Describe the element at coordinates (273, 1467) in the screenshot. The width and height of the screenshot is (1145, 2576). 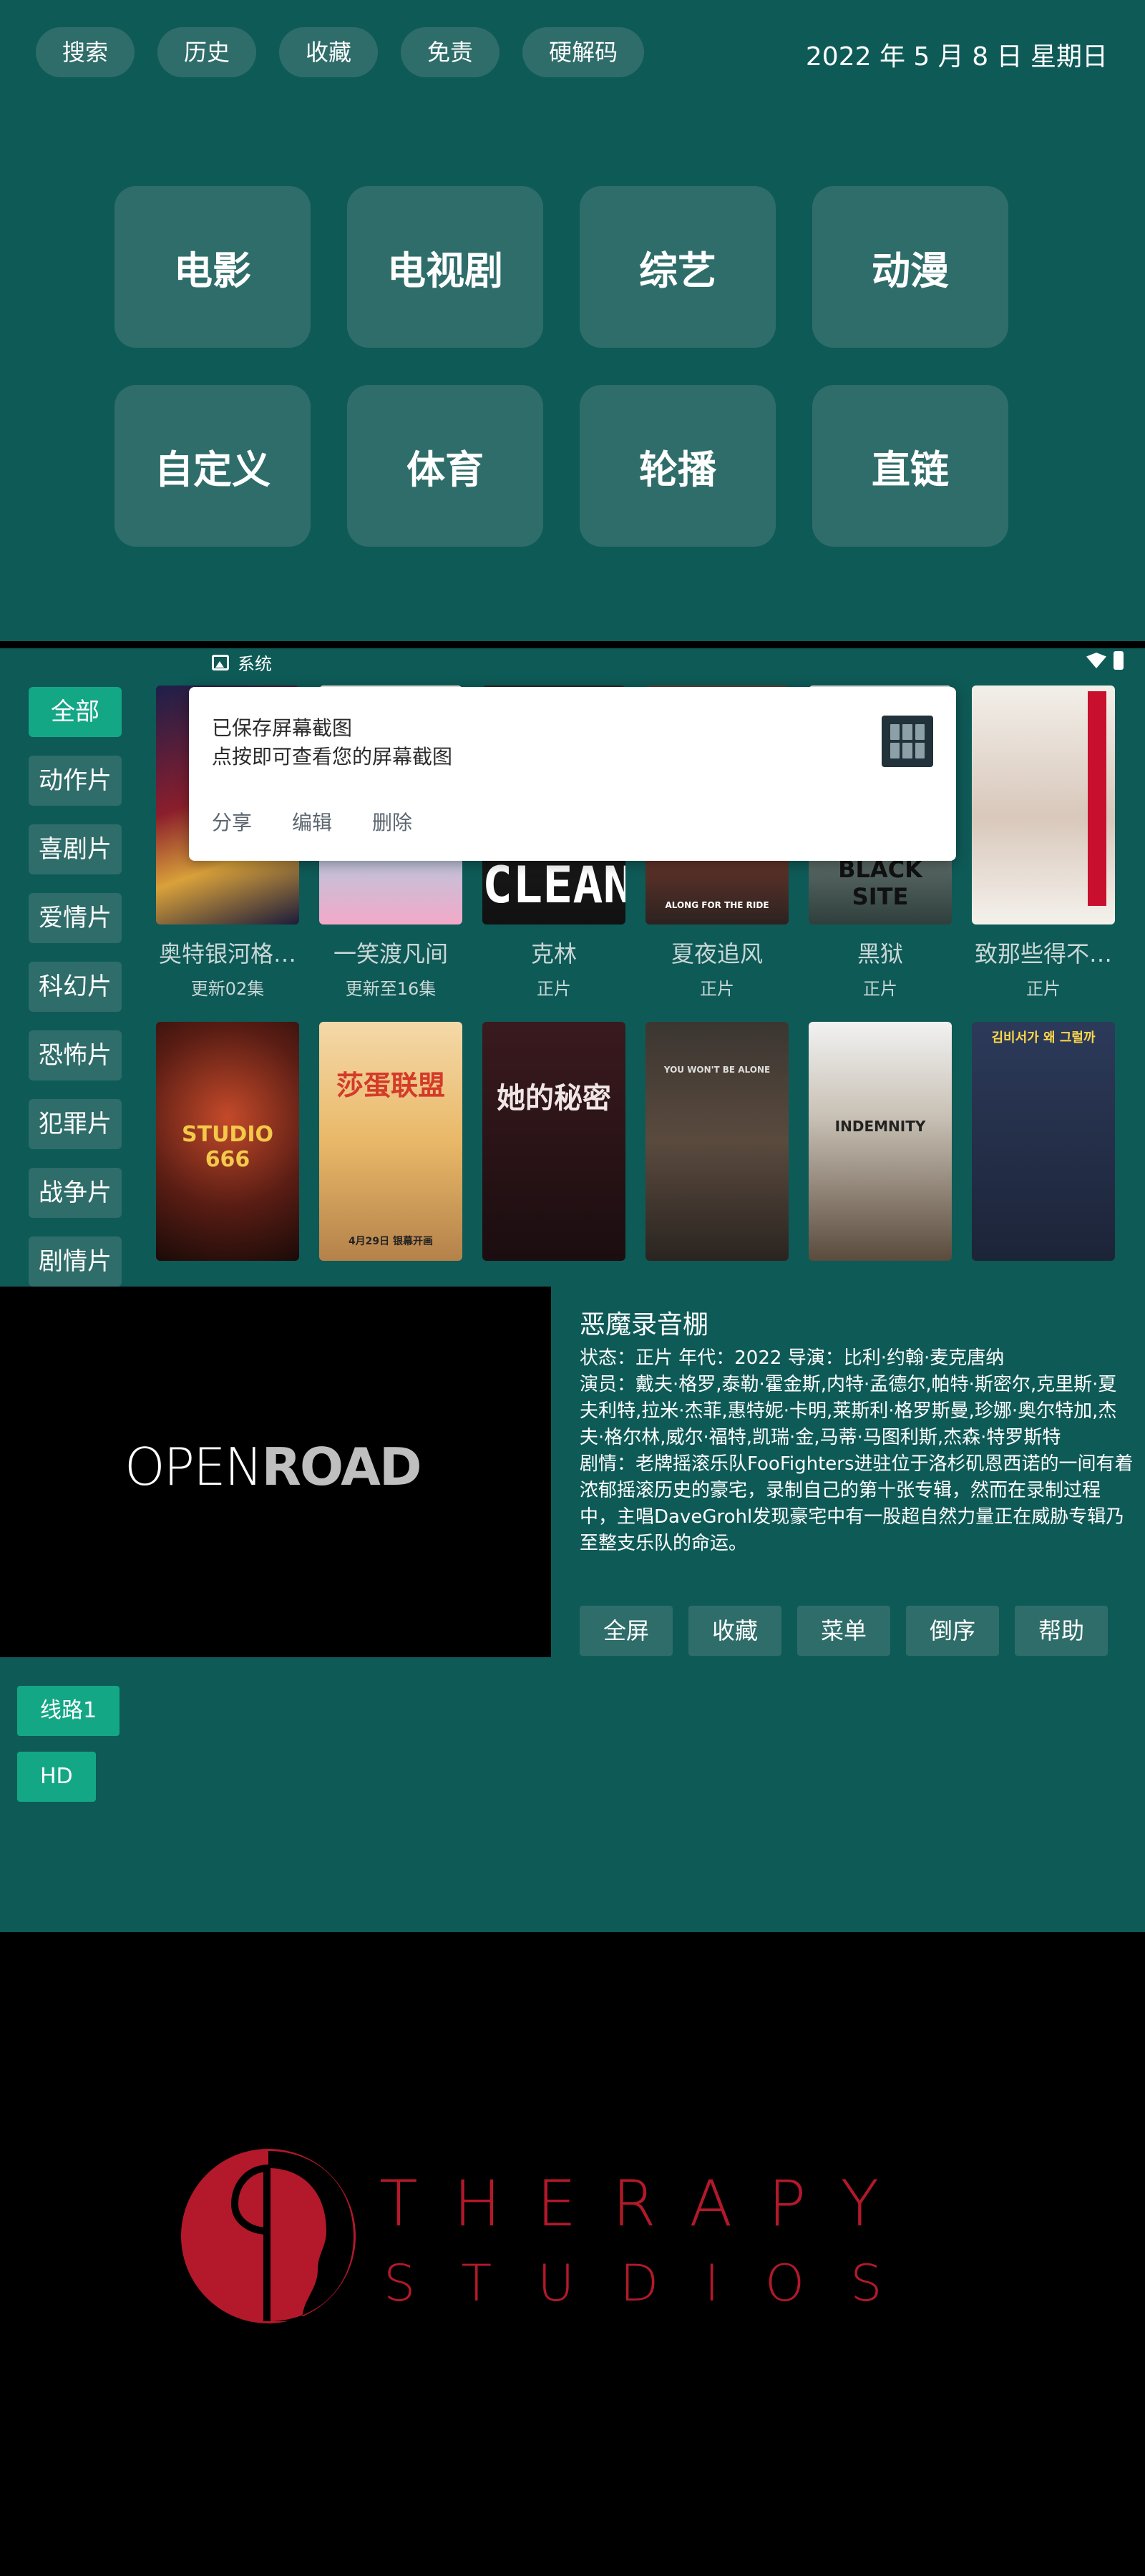
I see `studio-logo: OPENROAD` at that location.